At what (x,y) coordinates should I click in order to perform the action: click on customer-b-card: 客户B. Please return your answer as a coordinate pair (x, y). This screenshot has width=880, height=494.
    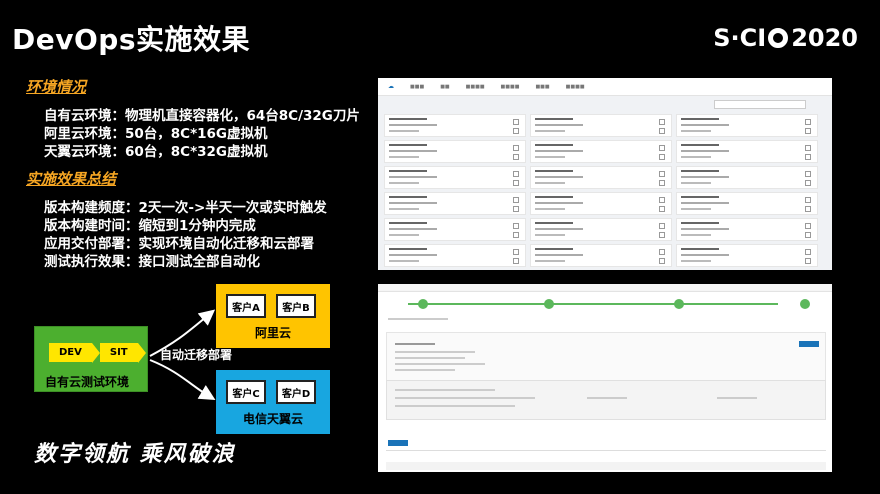
    Looking at the image, I should click on (296, 306).